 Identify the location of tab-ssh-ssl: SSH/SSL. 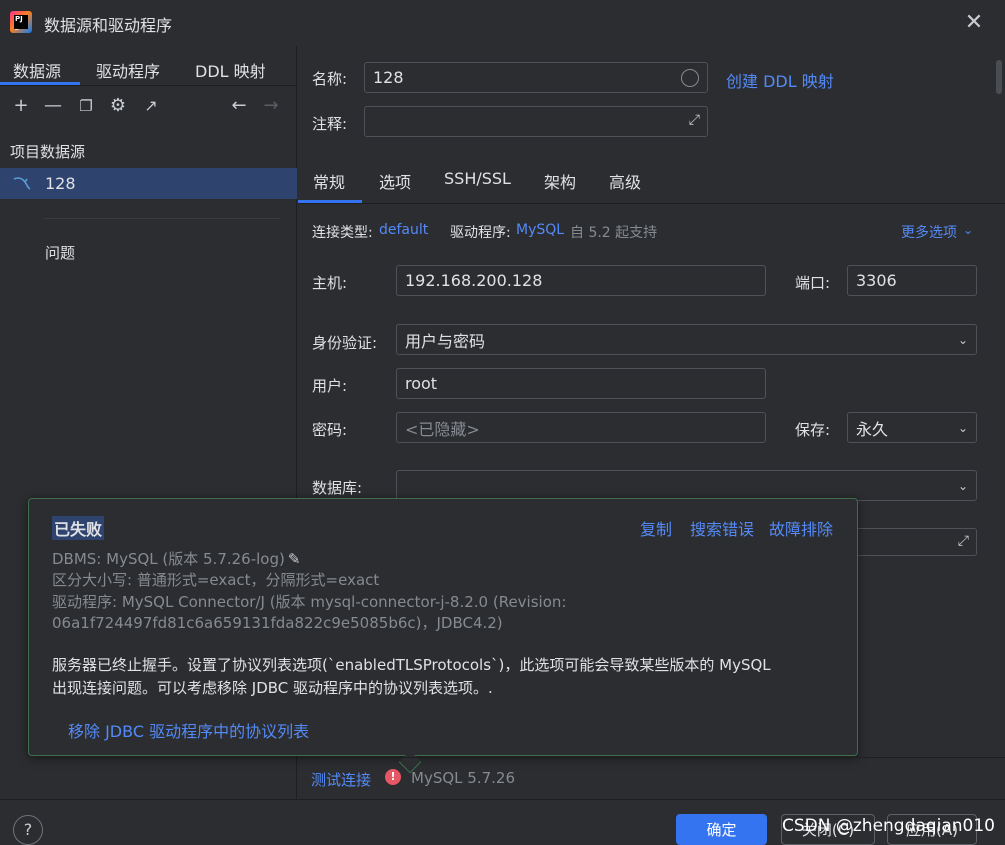
(477, 178).